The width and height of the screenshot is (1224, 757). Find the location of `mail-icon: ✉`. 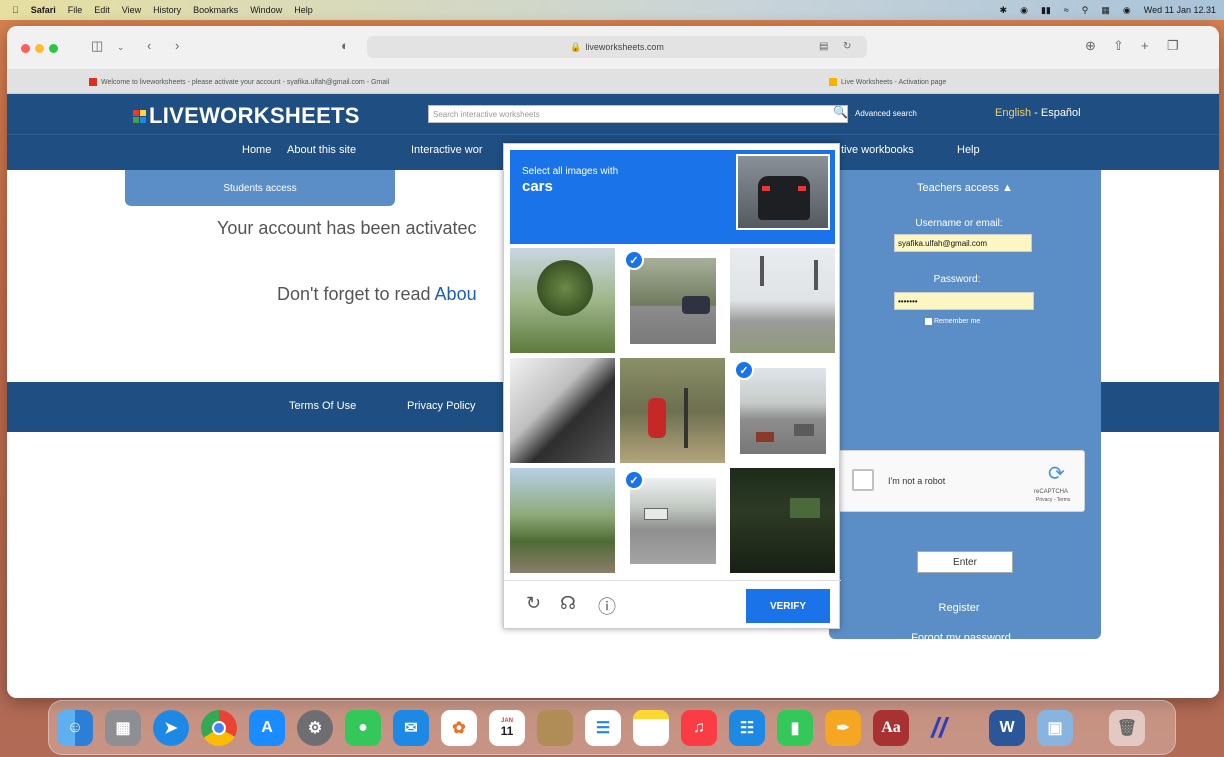

mail-icon: ✉ is located at coordinates (411, 728).